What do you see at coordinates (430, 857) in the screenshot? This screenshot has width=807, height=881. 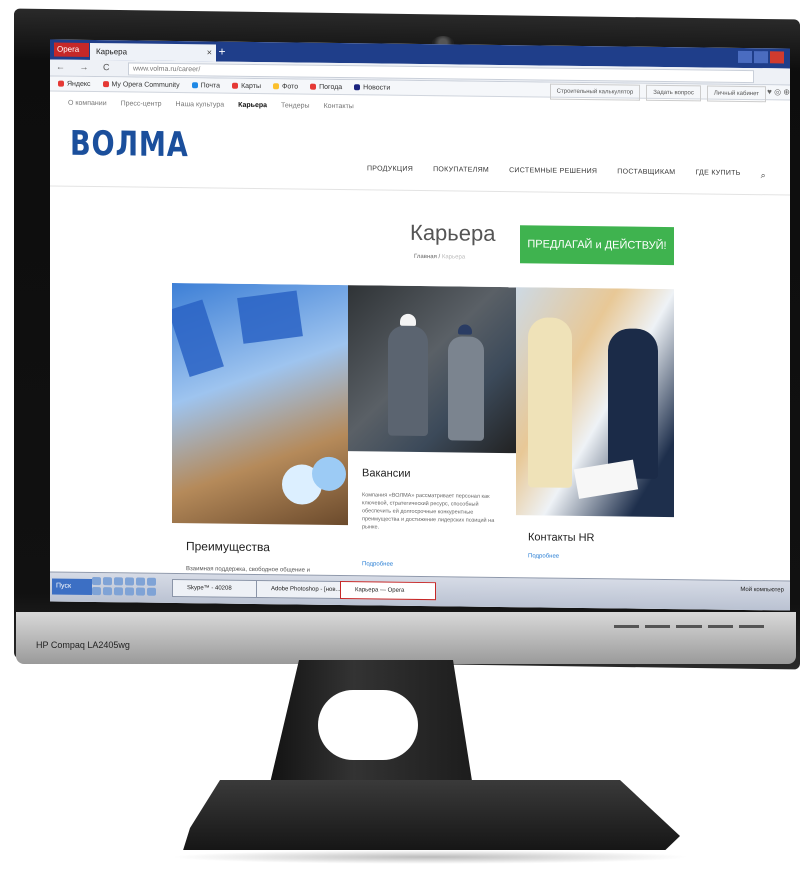 I see `stand-shadow` at bounding box center [430, 857].